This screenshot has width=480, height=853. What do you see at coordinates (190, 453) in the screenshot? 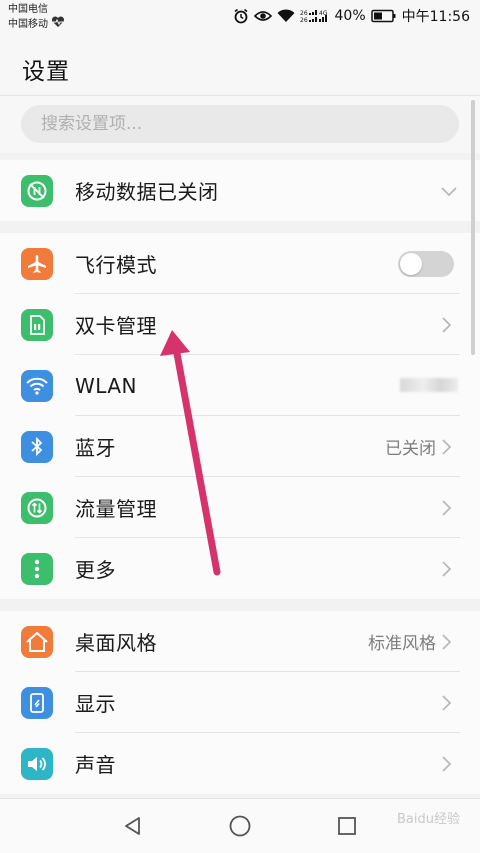
I see `annotation-arrow` at bounding box center [190, 453].